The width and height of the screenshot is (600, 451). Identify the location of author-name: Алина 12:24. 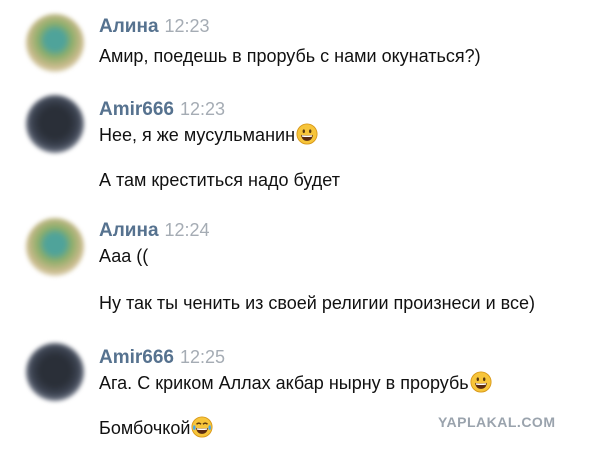
(154, 231).